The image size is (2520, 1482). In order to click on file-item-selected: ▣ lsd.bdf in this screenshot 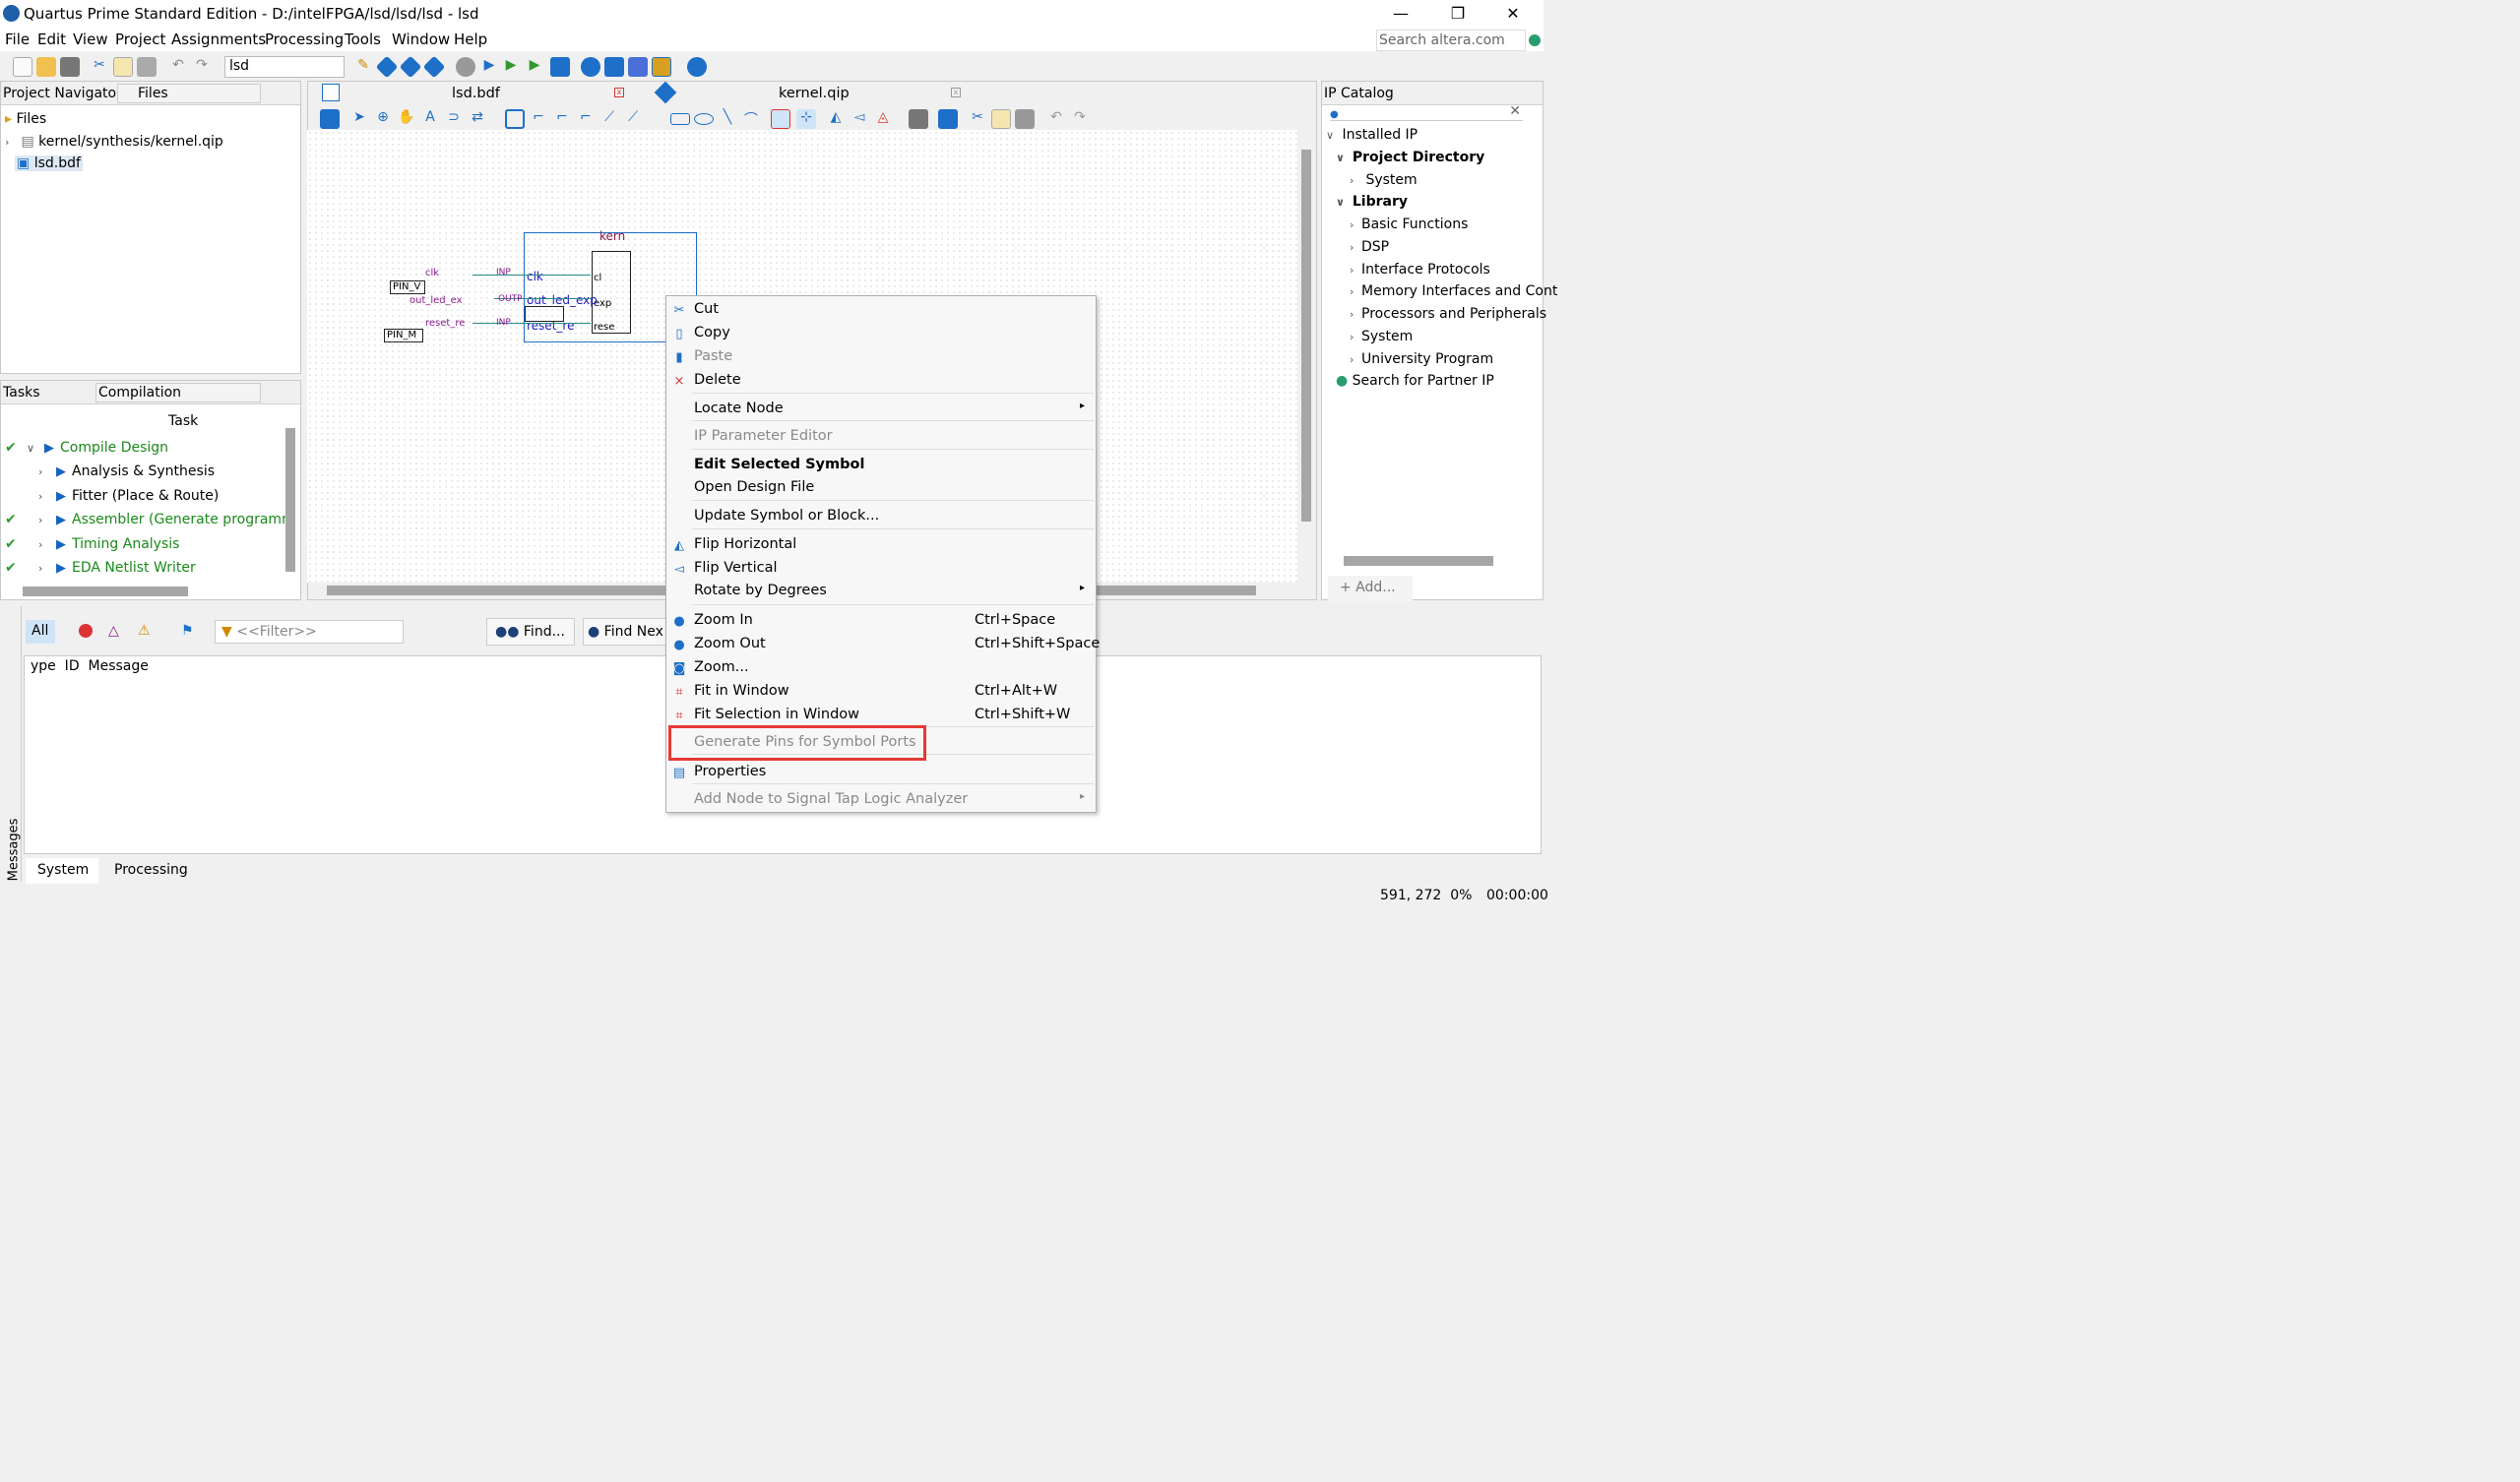, I will do `click(49, 163)`.